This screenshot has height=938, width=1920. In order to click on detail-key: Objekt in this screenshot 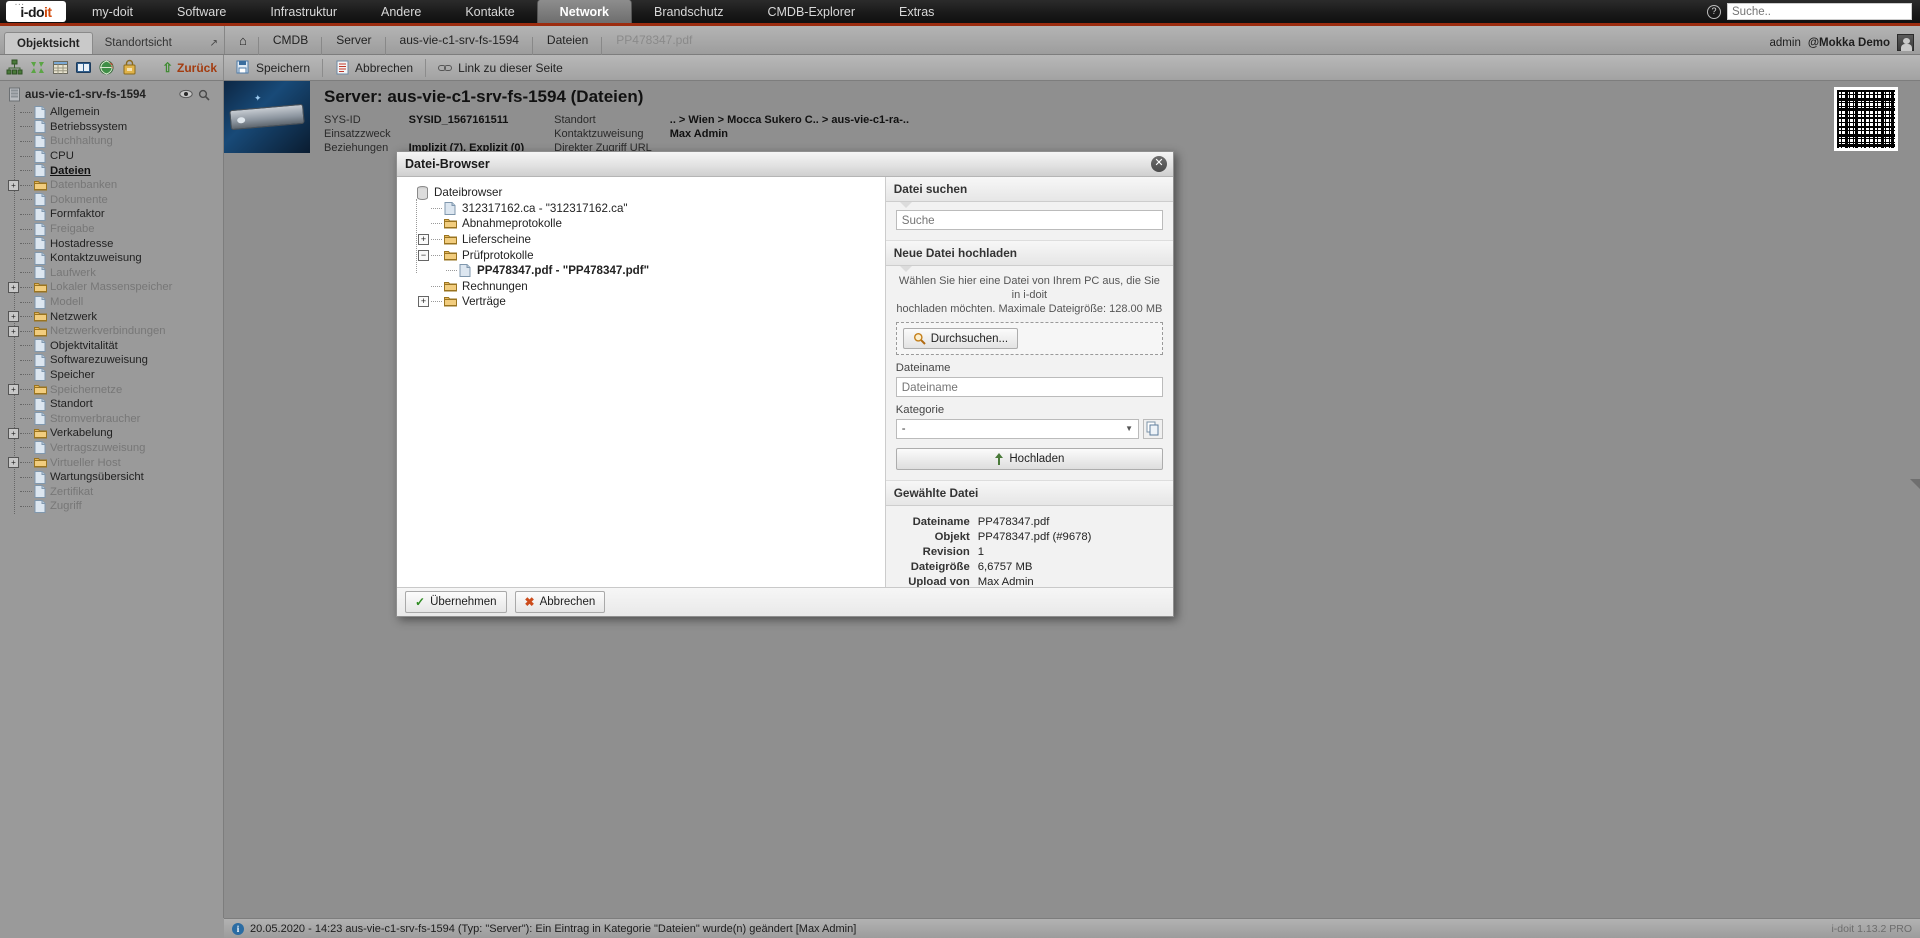, I will do `click(952, 536)`.